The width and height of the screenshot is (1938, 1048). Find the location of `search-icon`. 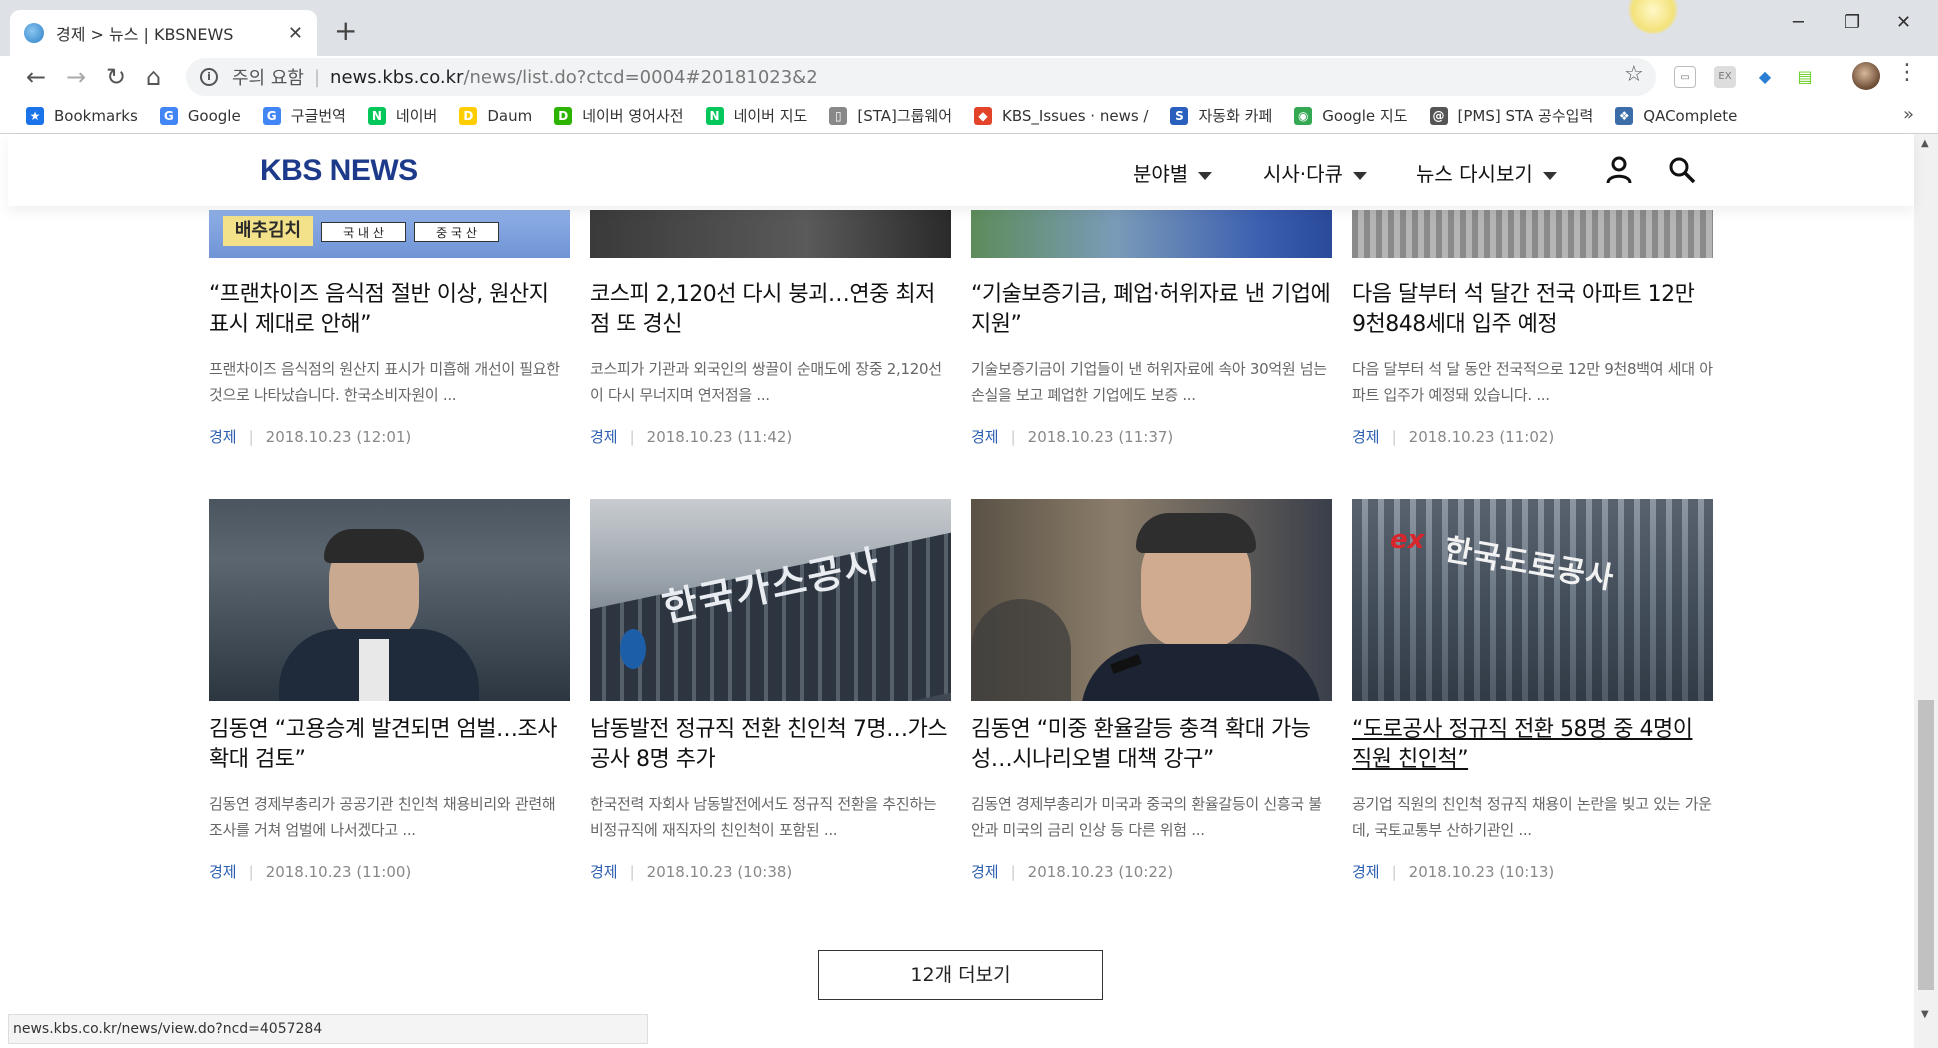

search-icon is located at coordinates (1682, 170).